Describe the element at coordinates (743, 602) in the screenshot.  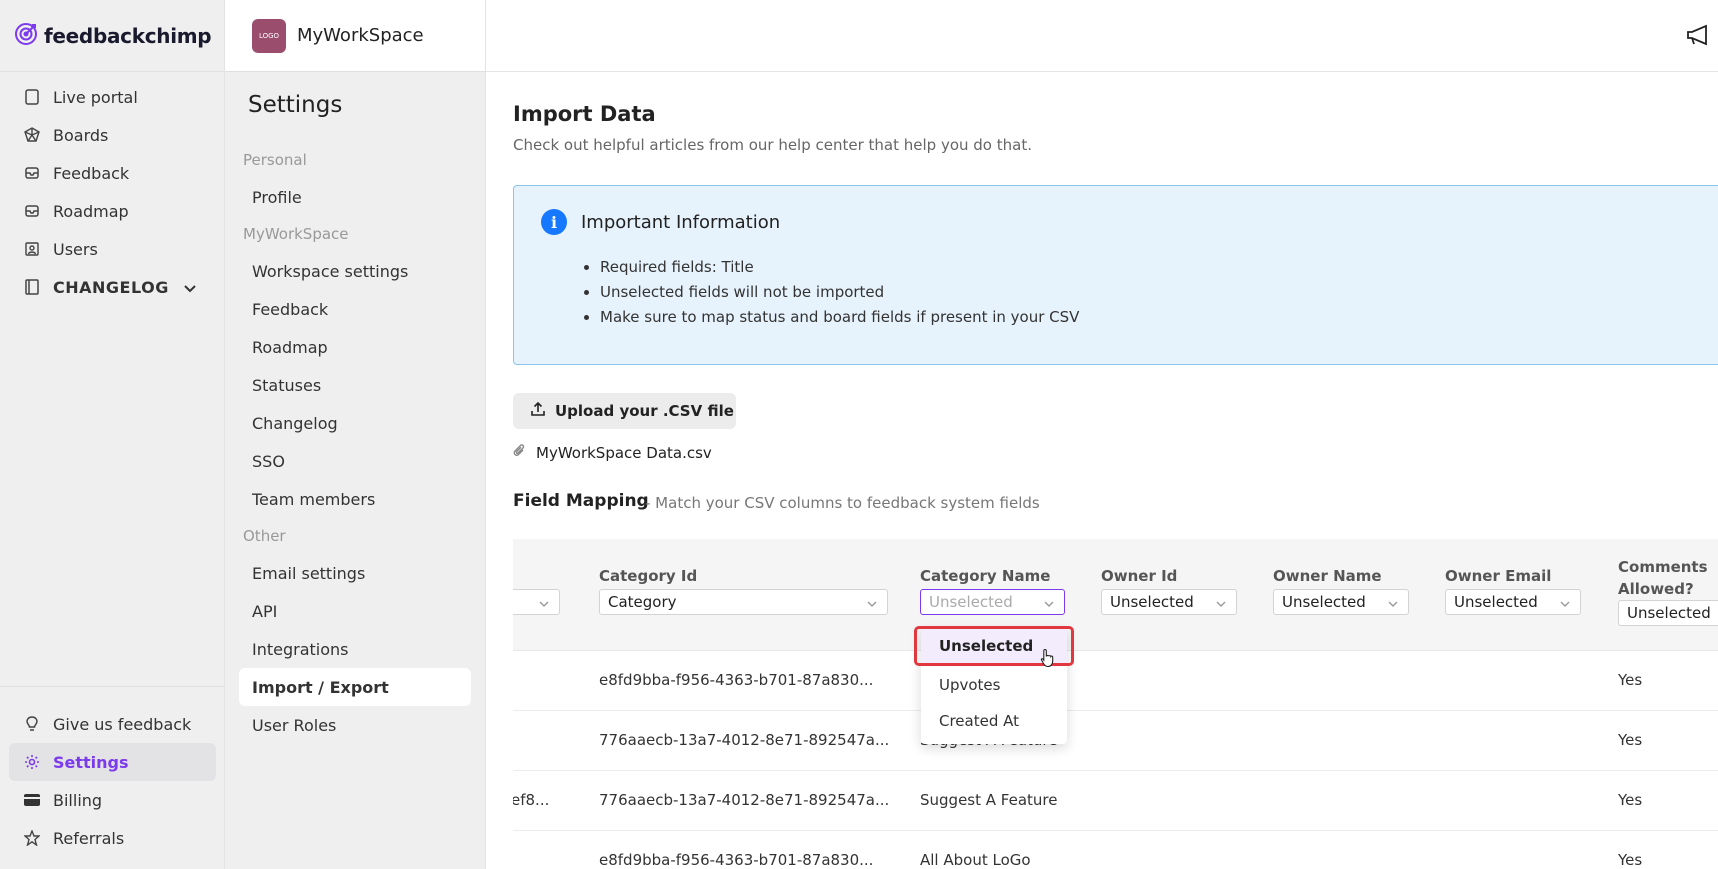
I see `column-select-category-id: Category` at that location.